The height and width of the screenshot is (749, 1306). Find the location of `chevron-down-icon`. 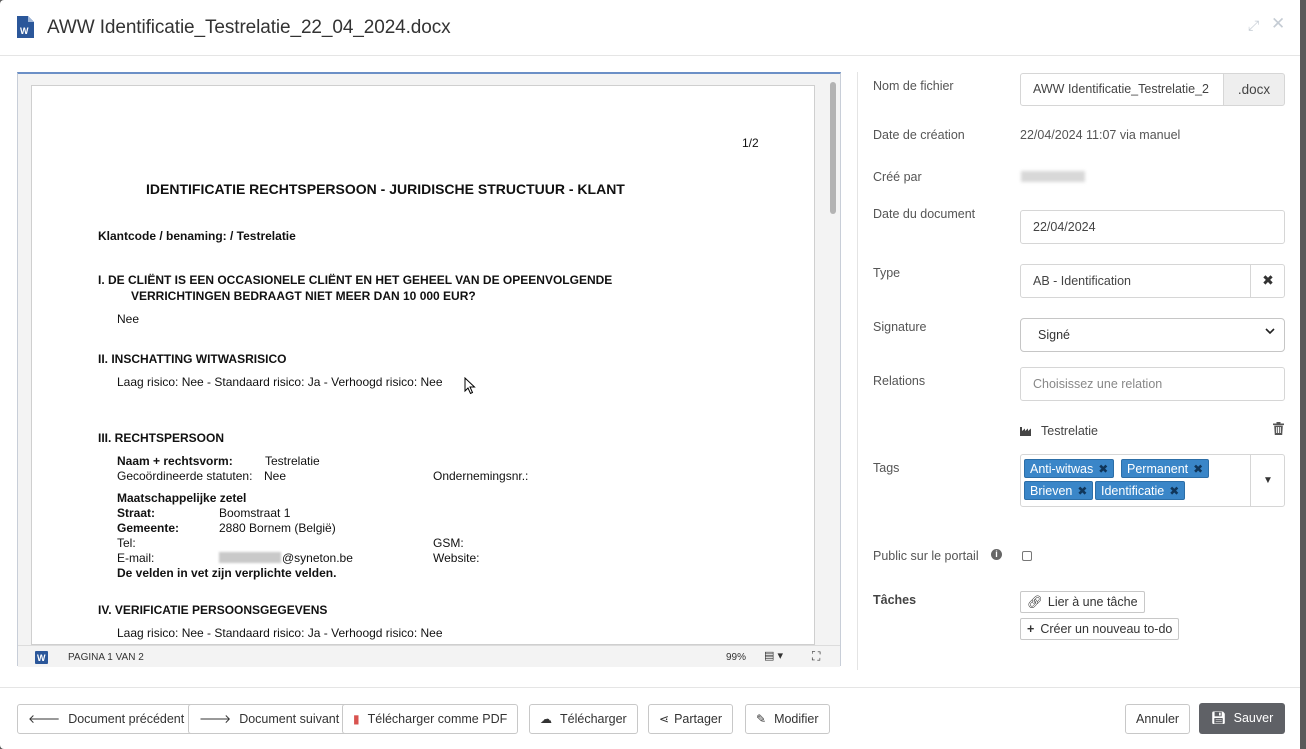

chevron-down-icon is located at coordinates (1270, 331).